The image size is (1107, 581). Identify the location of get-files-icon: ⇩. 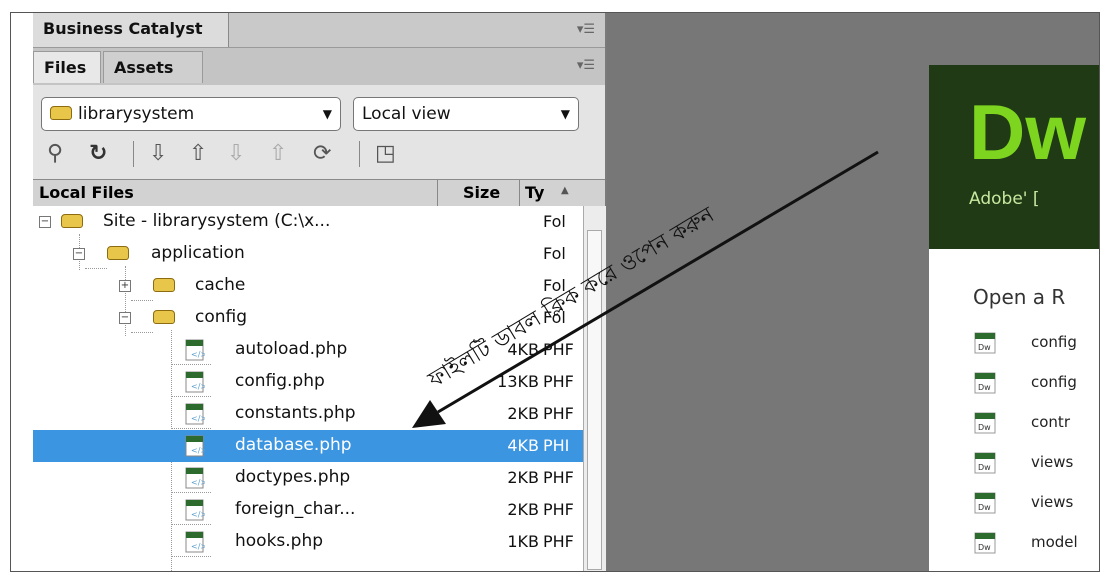
(158, 153).